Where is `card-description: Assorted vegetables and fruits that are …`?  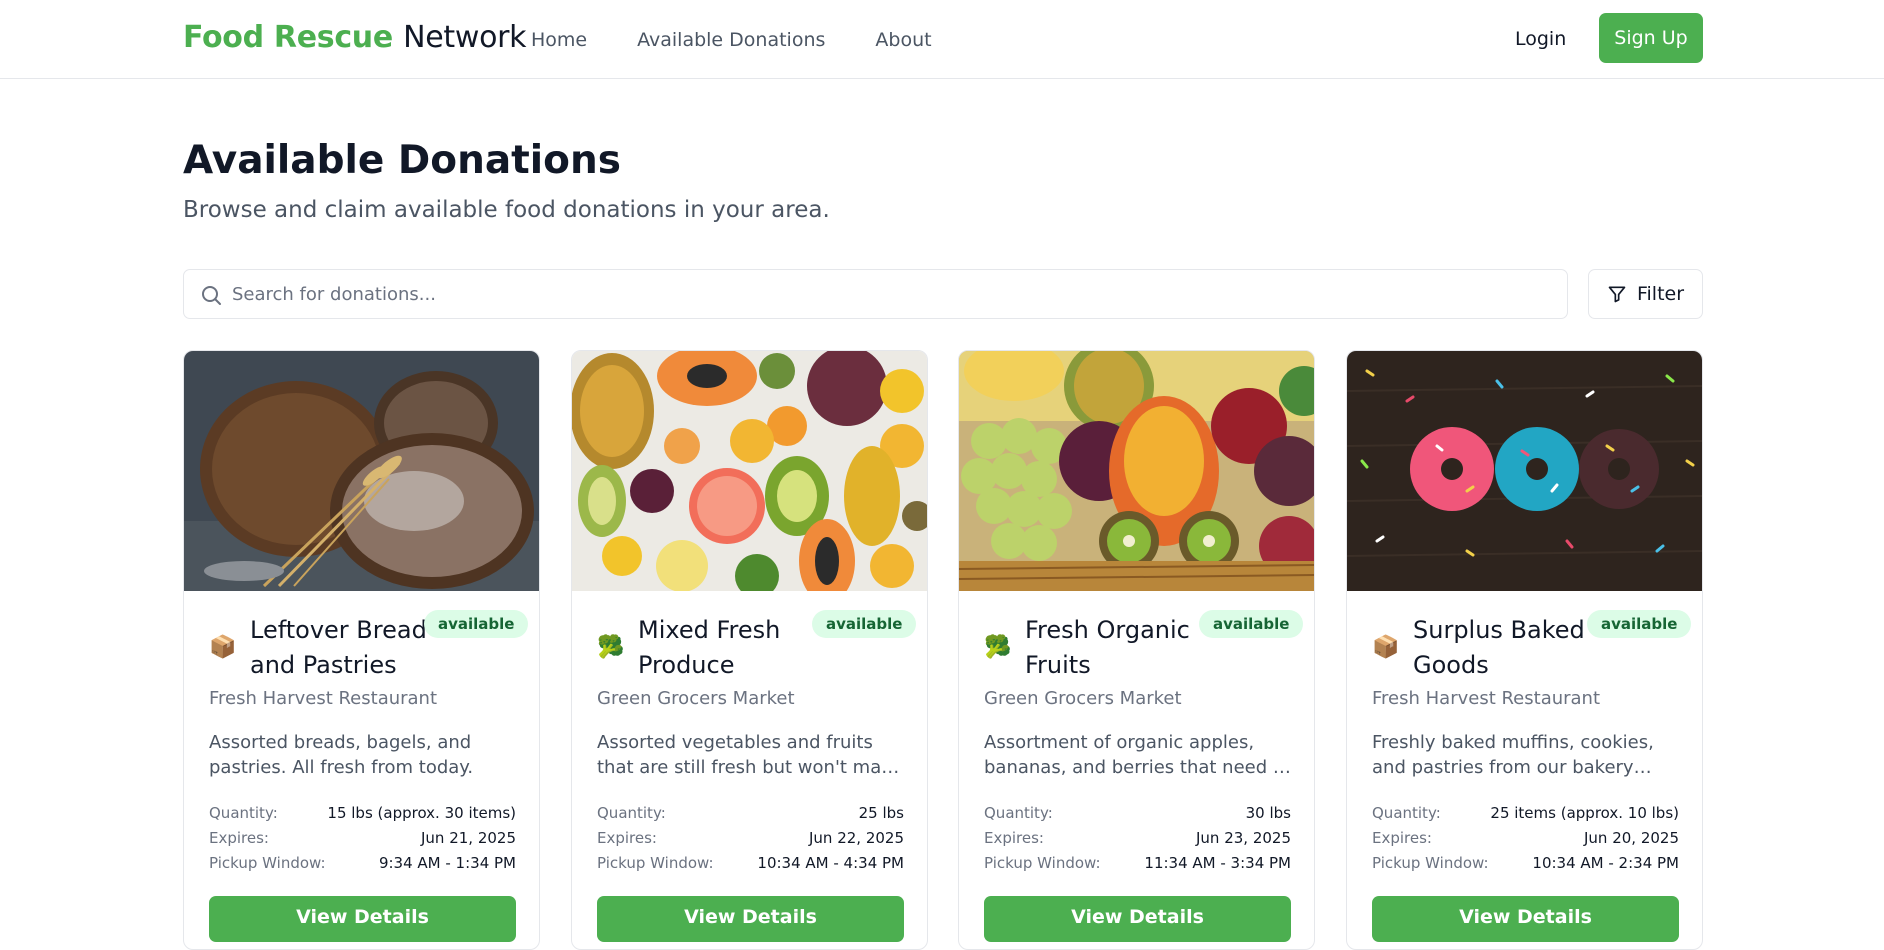 card-description: Assorted vegetables and fruits that are … is located at coordinates (752, 755).